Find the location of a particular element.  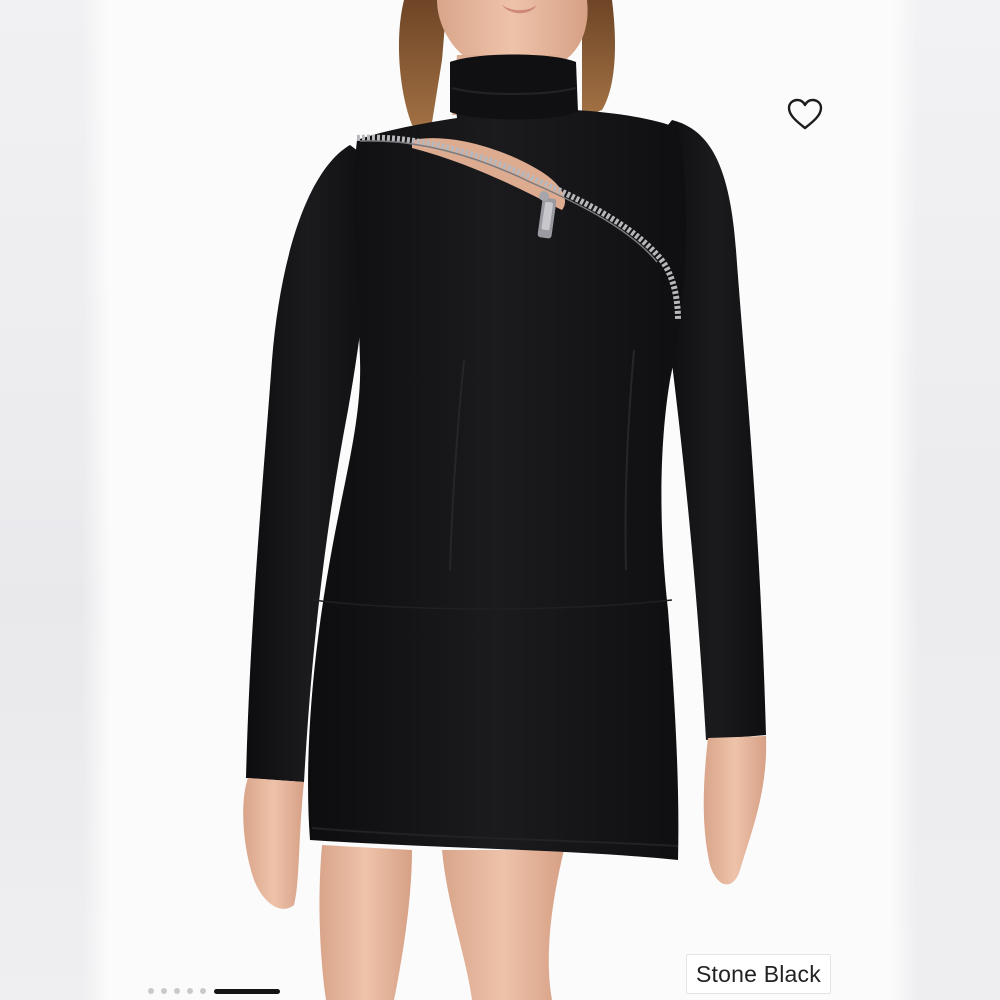

color-name-label: Stone Black is located at coordinates (758, 973).